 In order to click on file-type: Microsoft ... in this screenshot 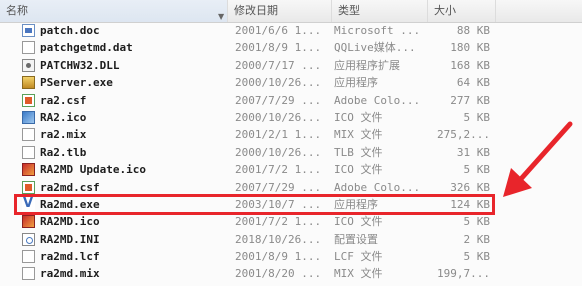, I will do `click(377, 30)`.